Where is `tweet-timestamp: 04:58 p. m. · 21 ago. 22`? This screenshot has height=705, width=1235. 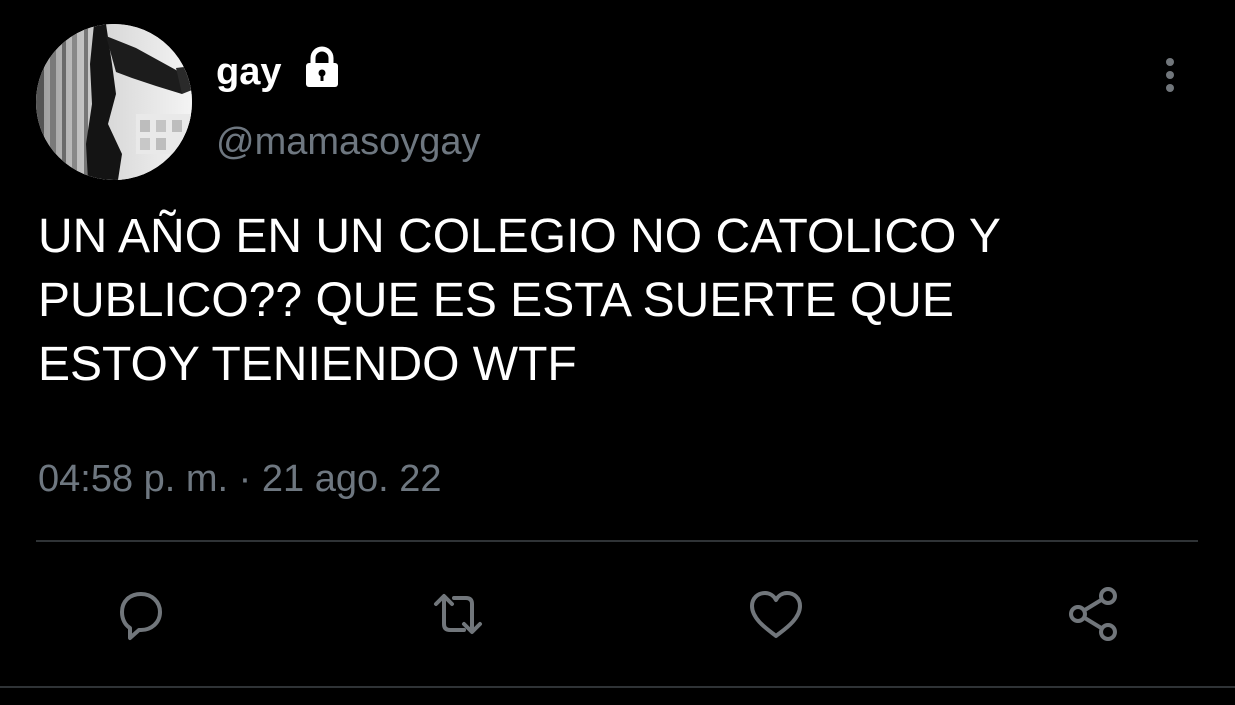 tweet-timestamp: 04:58 p. m. · 21 ago. 22 is located at coordinates (240, 479).